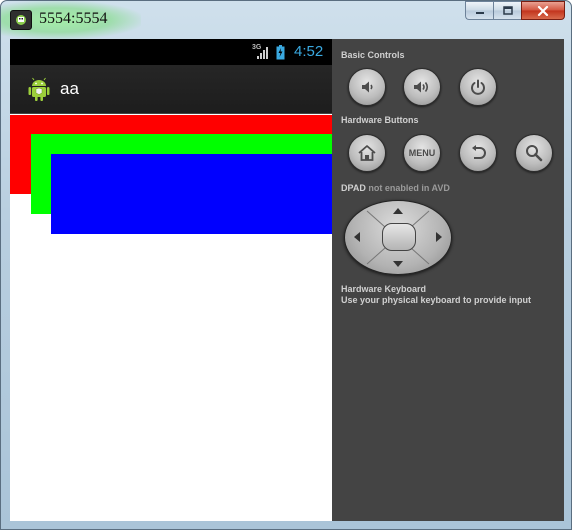  I want to click on android-icon, so click(39, 89).